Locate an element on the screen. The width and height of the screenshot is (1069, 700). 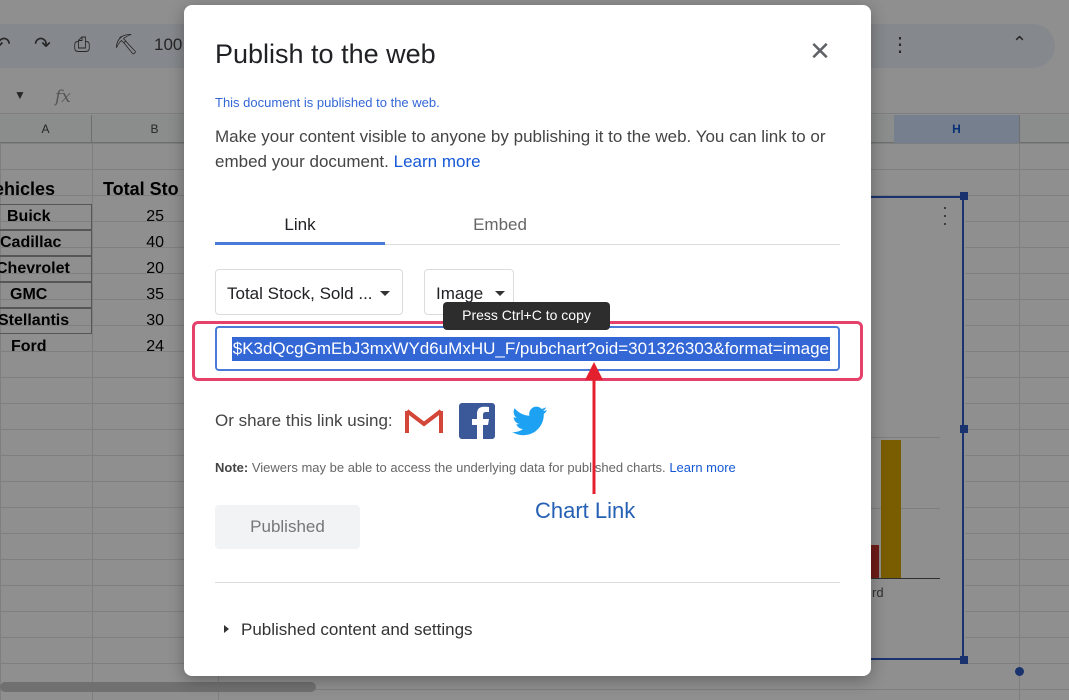
note-label: Note: is located at coordinates (232, 467).